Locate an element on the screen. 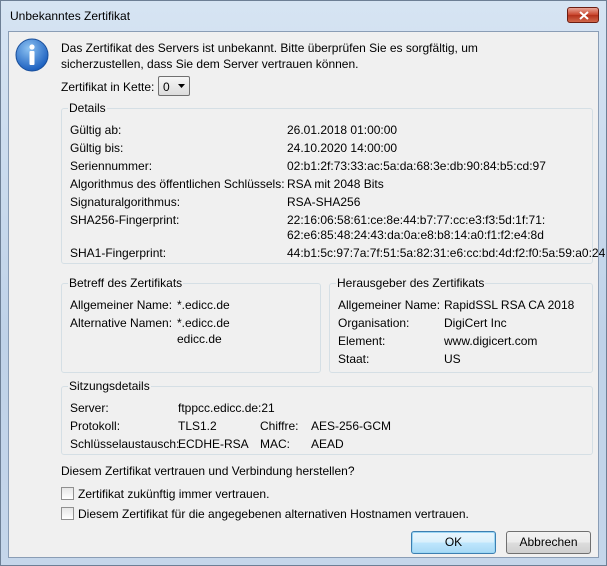 Image resolution: width=607 pixels, height=566 pixels. pubkey-algo-label: Algorithmus des öffentlichen Schlüssels: is located at coordinates (177, 184).